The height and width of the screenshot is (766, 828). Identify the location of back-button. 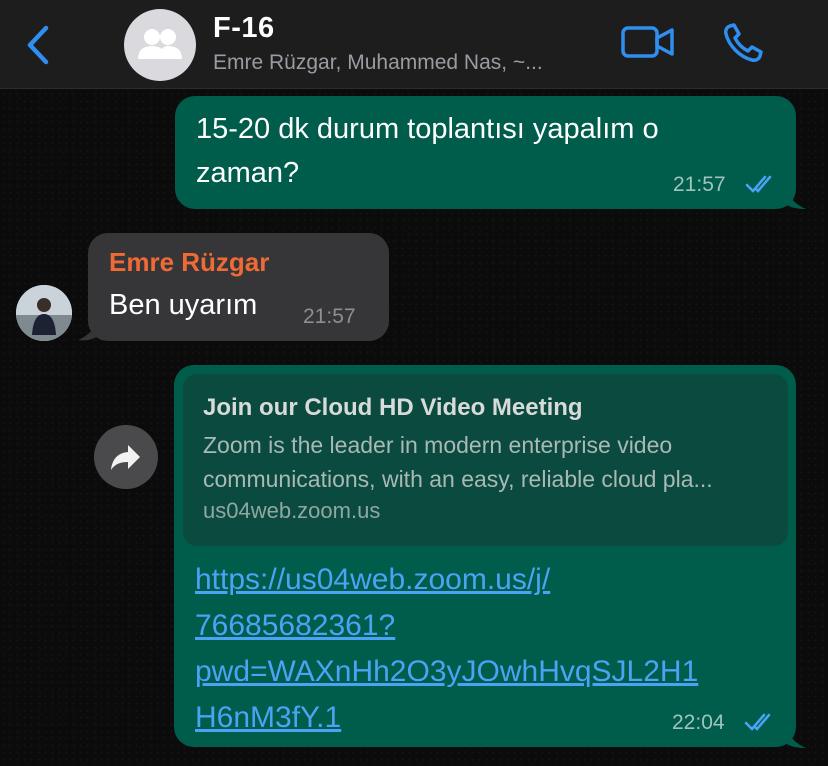
(39, 45).